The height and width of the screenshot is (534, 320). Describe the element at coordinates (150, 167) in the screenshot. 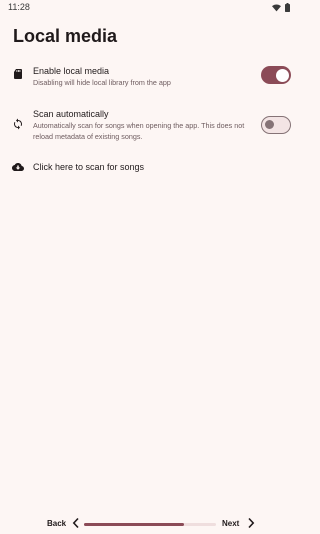

I see `scan-for-songs-row: Click here to scan for songs` at that location.